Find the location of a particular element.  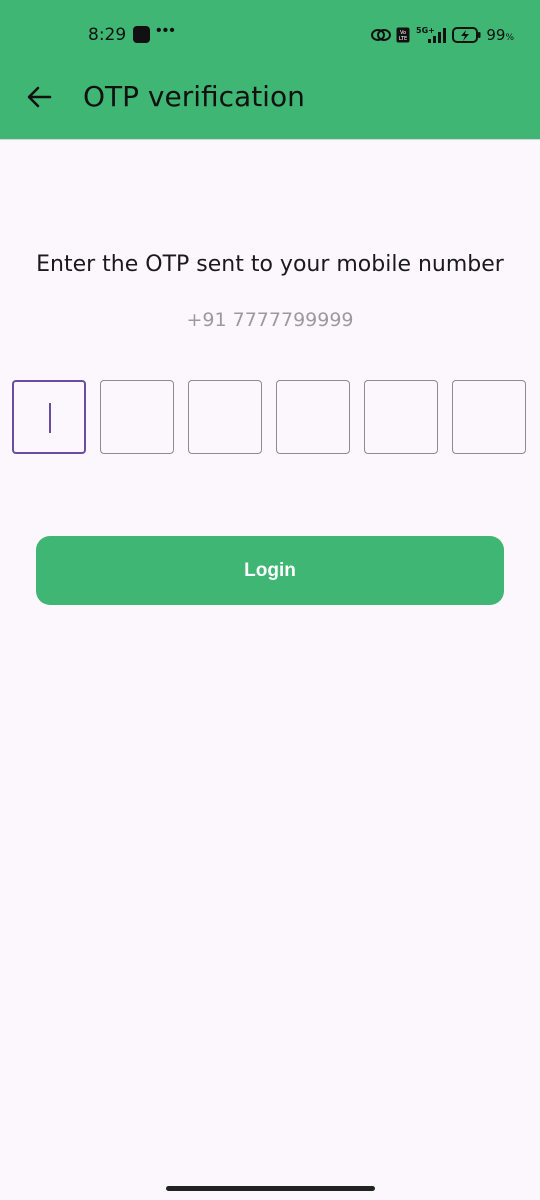

status-icons: Vo LTE 5G+ 99% is located at coordinates (442, 35).